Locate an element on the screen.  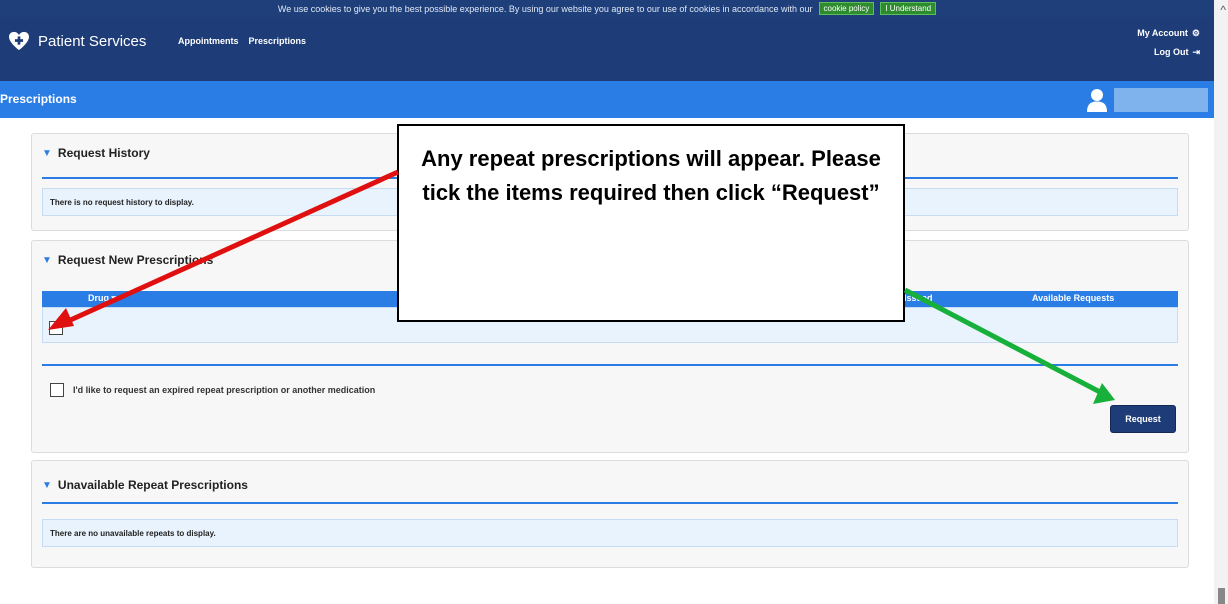
nav-prescriptions: Prescriptions is located at coordinates (278, 41).